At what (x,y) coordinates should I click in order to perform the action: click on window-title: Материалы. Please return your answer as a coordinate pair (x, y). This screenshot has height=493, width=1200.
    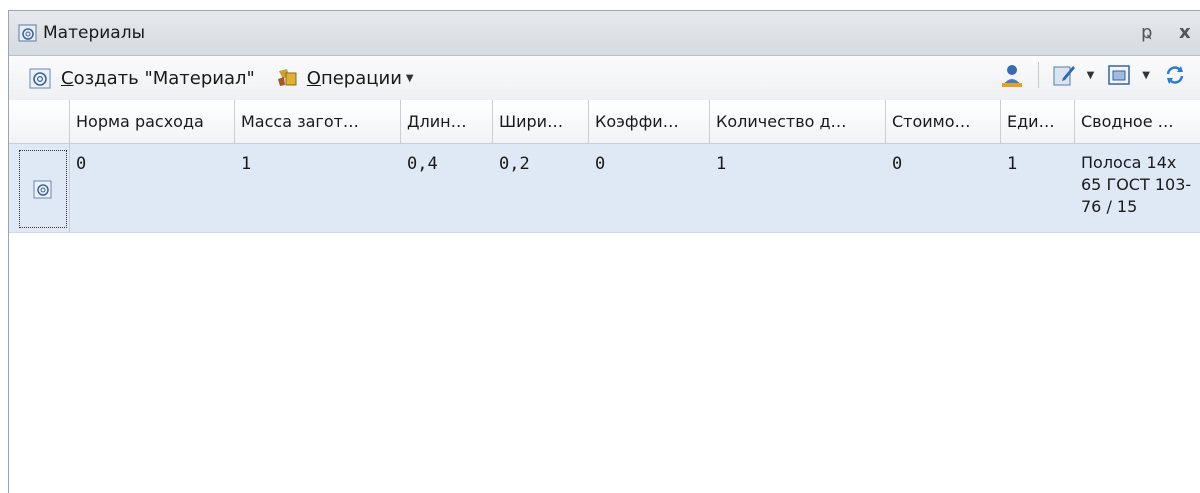
    Looking at the image, I should click on (94, 33).